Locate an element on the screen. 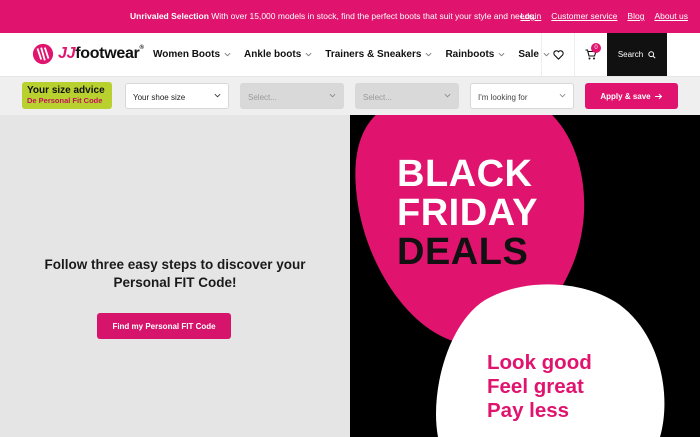  logo: JJfootwear® is located at coordinates (88, 54).